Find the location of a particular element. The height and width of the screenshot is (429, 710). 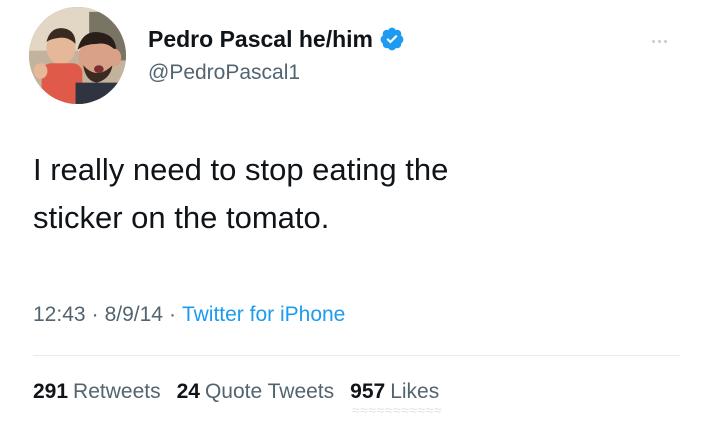

quote-tweets-stat: 24 Quote Tweets is located at coordinates (256, 392).